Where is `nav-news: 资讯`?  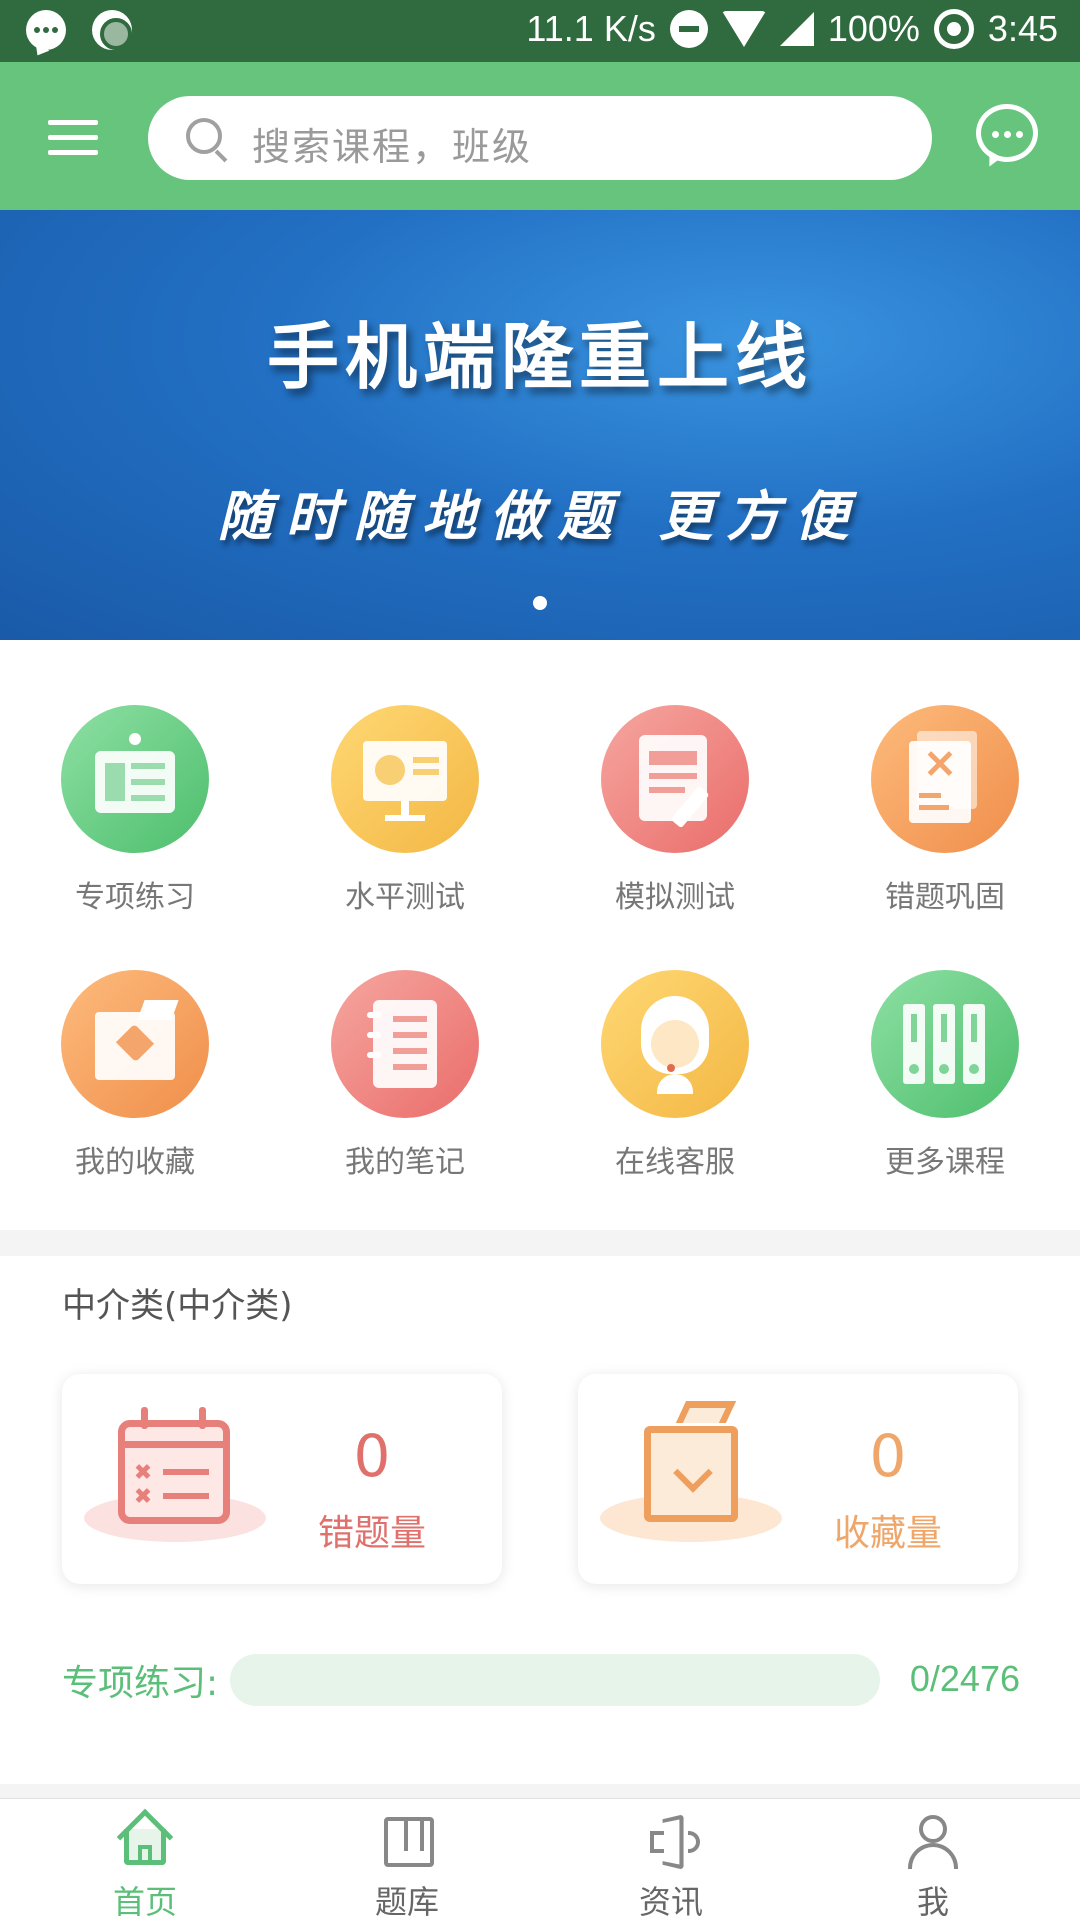
nav-news: 资讯 is located at coordinates (671, 1859).